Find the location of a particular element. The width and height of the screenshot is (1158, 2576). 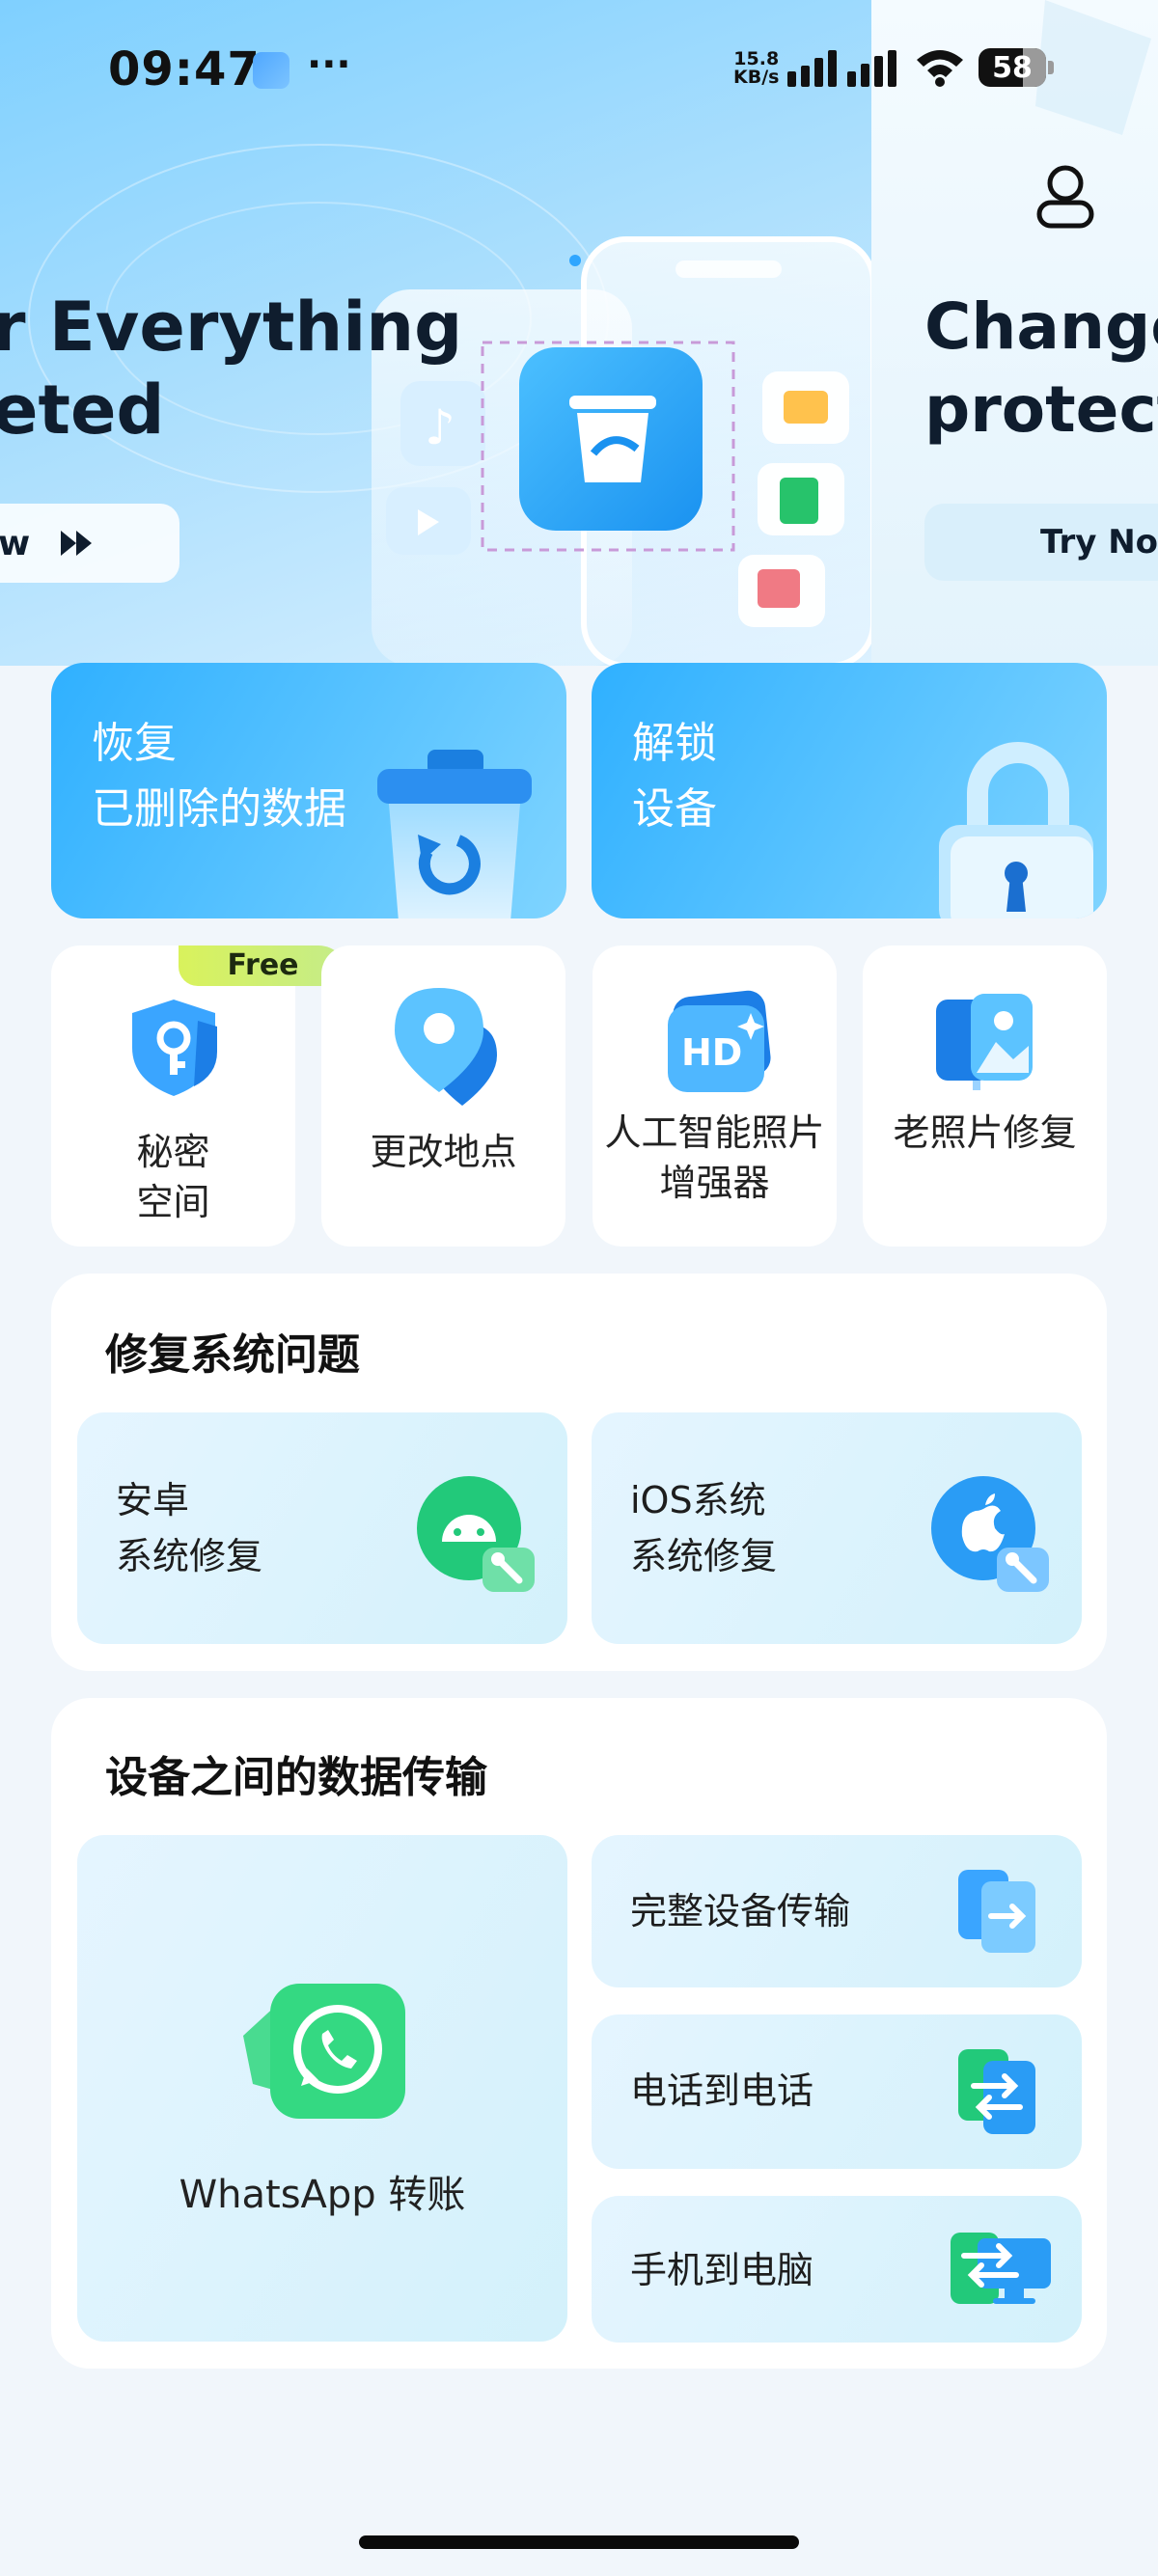

status-more-indicator: ··· is located at coordinates (329, 64).